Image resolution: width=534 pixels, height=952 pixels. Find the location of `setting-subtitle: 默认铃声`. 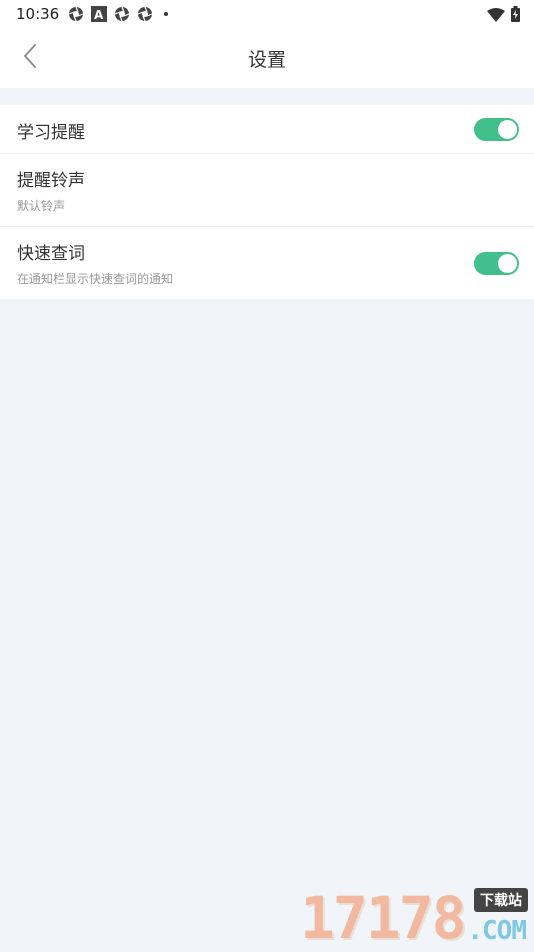

setting-subtitle: 默认铃声 is located at coordinates (41, 206).